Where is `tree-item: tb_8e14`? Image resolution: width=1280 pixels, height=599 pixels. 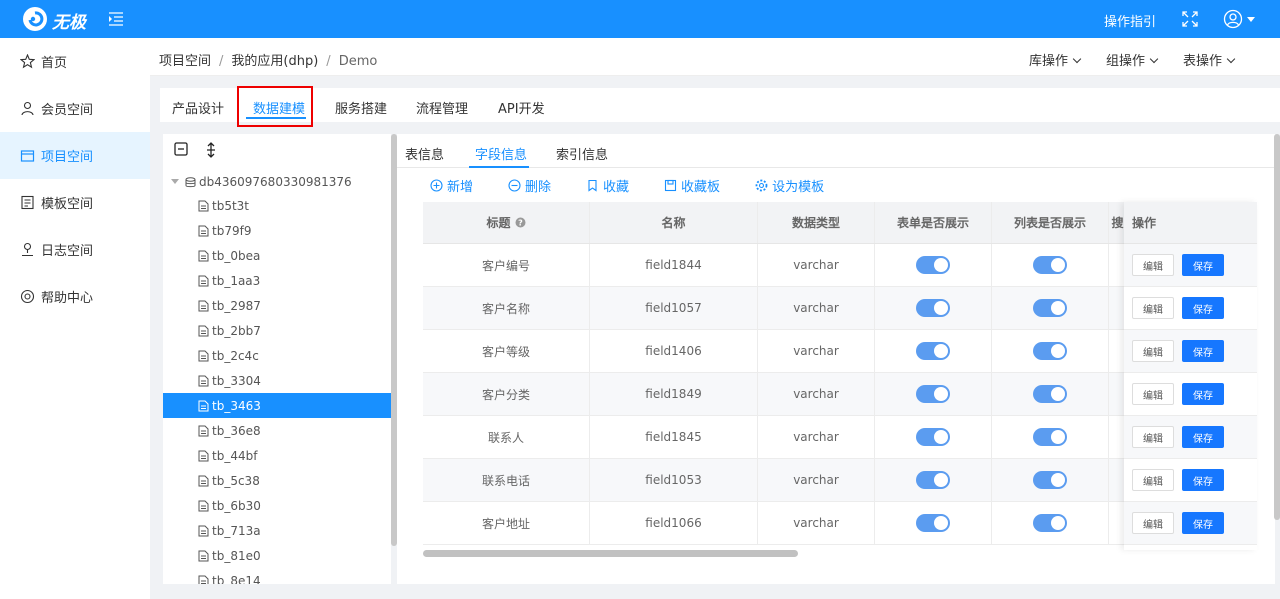 tree-item: tb_8e14 is located at coordinates (277, 576).